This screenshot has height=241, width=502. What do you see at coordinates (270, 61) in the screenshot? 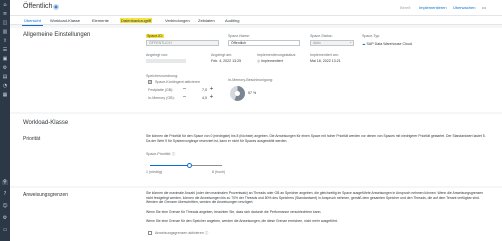
I see `deploy-status-value: ◎ Implementiert` at bounding box center [270, 61].